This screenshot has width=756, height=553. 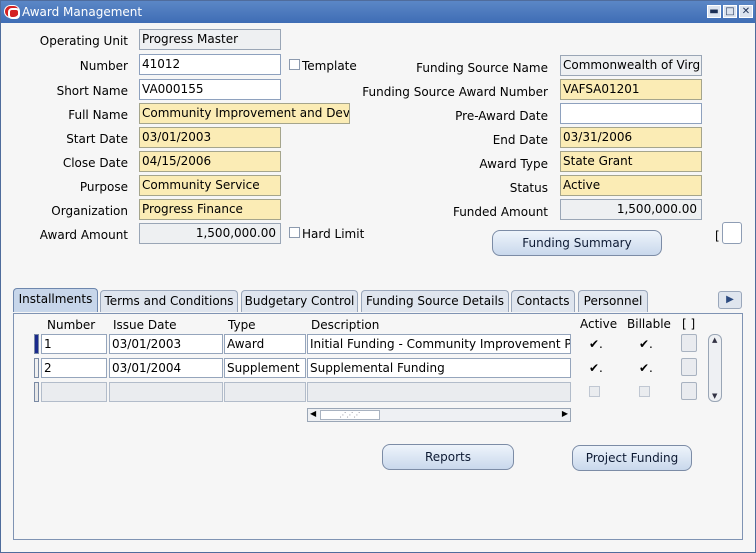 What do you see at coordinates (166, 392) in the screenshot?
I see `row-3-issue-date` at bounding box center [166, 392].